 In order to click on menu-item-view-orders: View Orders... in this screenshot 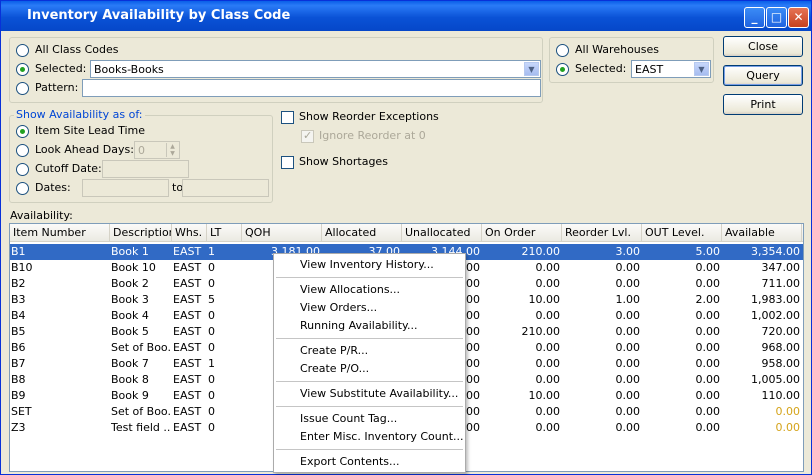, I will do `click(369, 308)`.